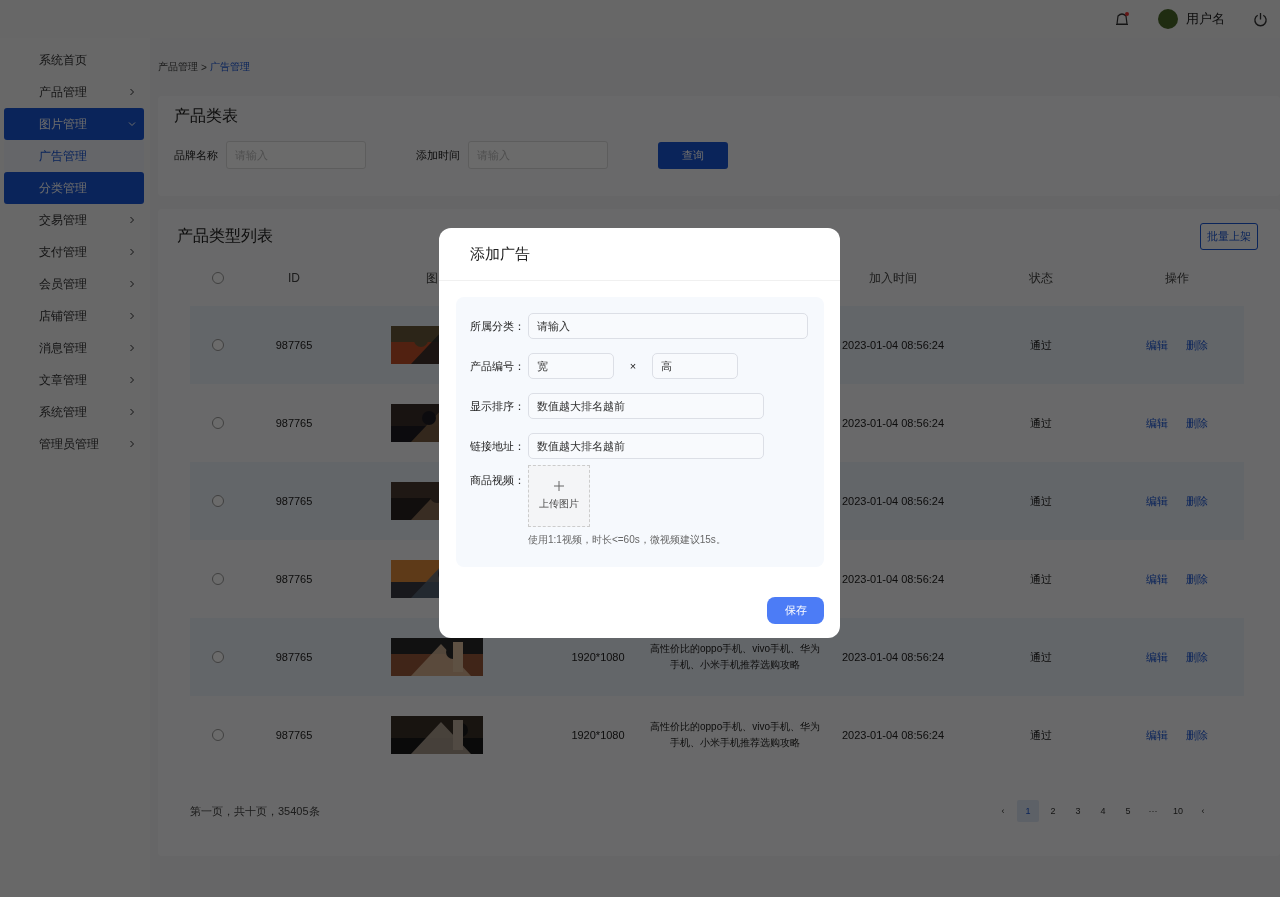  I want to click on avatar, so click(1168, 19).